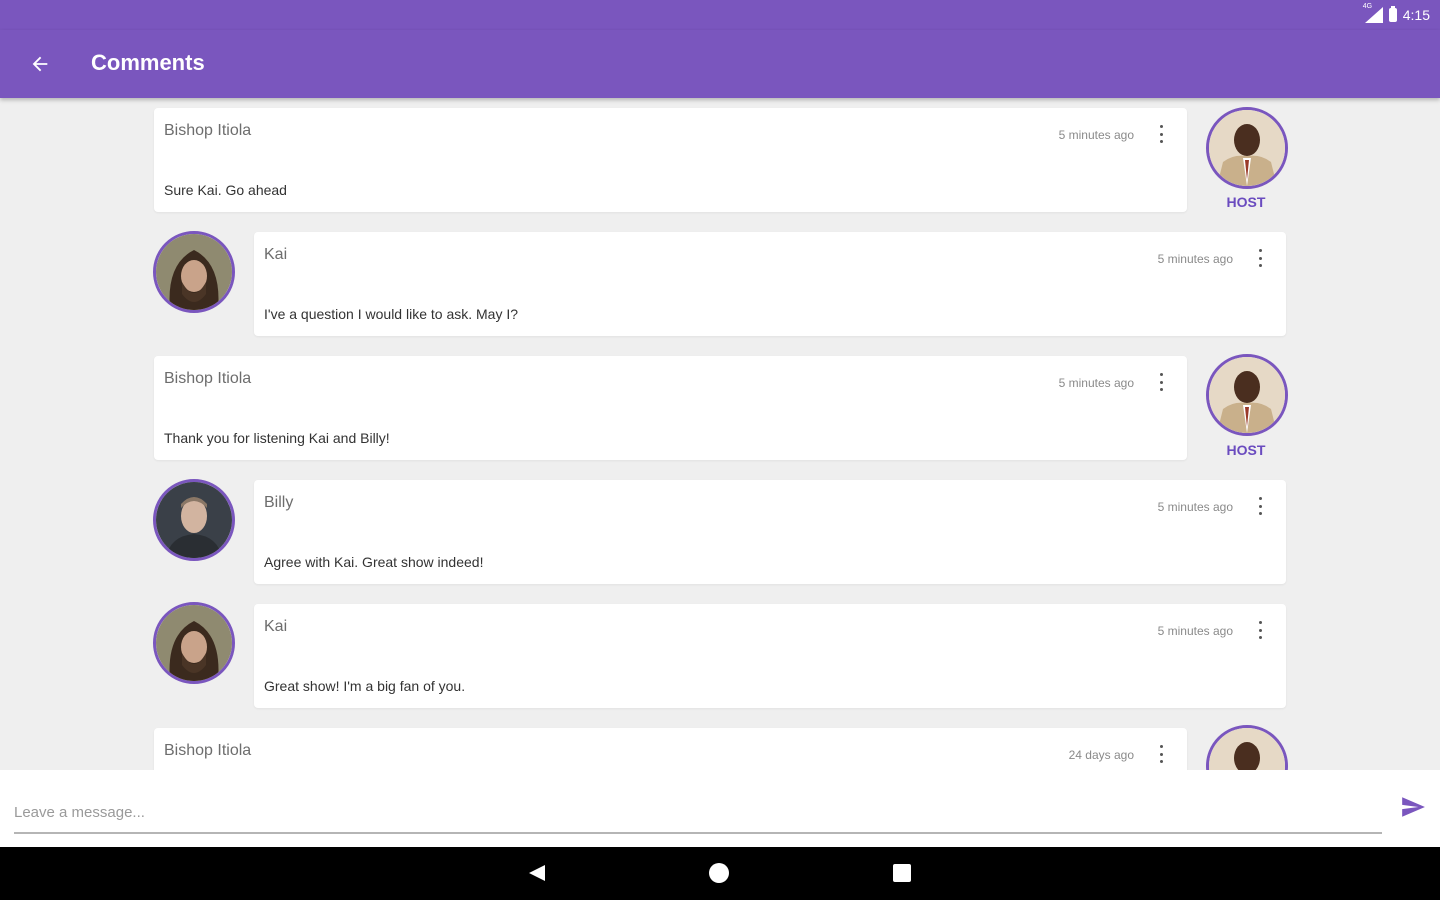 The height and width of the screenshot is (900, 1440). I want to click on arrow-left-icon, so click(40, 64).